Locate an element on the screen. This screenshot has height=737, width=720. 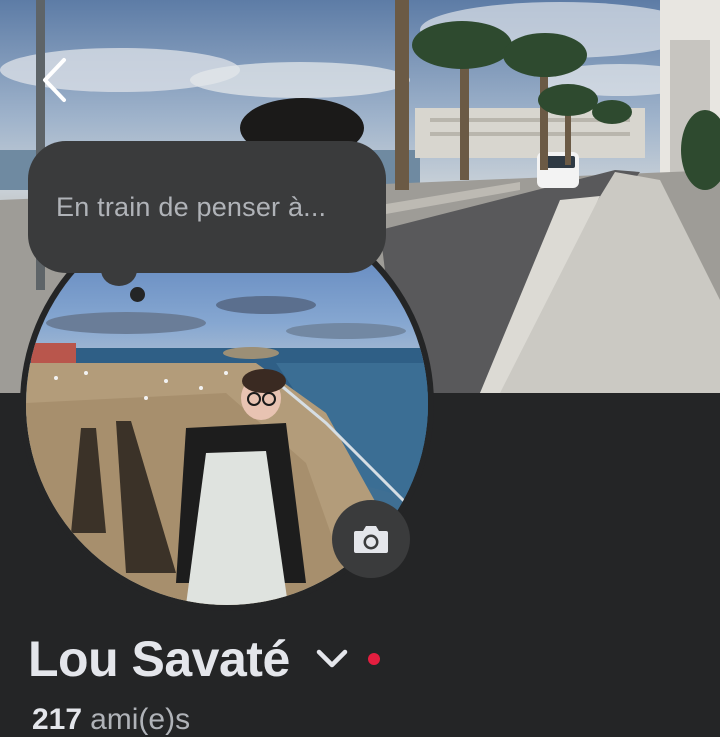
thought-bubble-dot is located at coordinates (137, 294).